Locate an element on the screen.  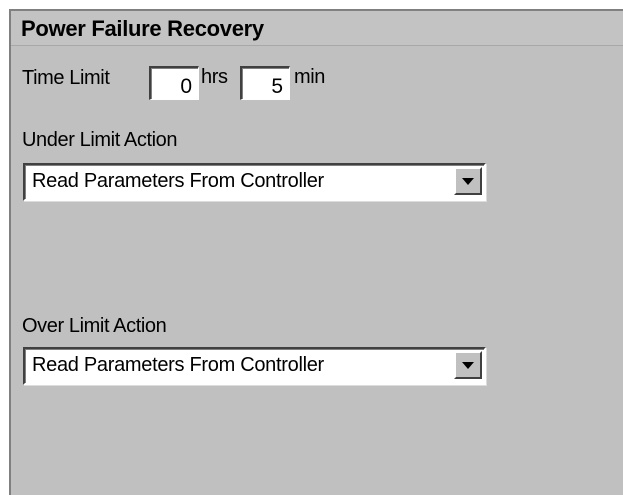
minutes-input: 5 is located at coordinates (265, 83).